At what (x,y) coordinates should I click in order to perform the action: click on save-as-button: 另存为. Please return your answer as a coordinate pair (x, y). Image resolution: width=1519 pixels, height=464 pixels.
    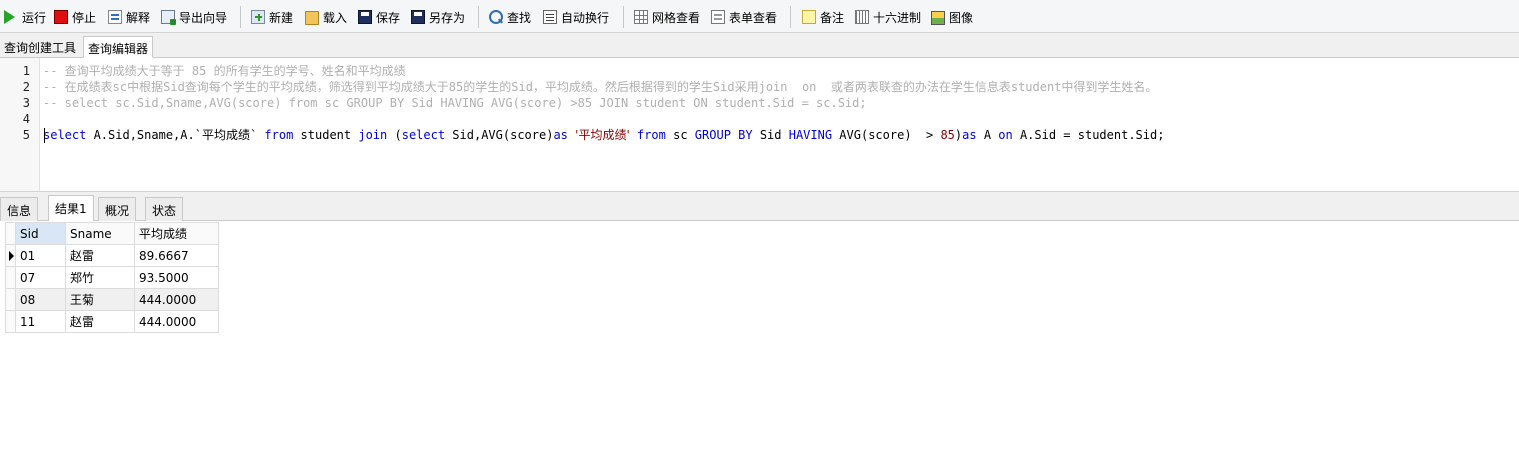
    Looking at the image, I should click on (438, 17).